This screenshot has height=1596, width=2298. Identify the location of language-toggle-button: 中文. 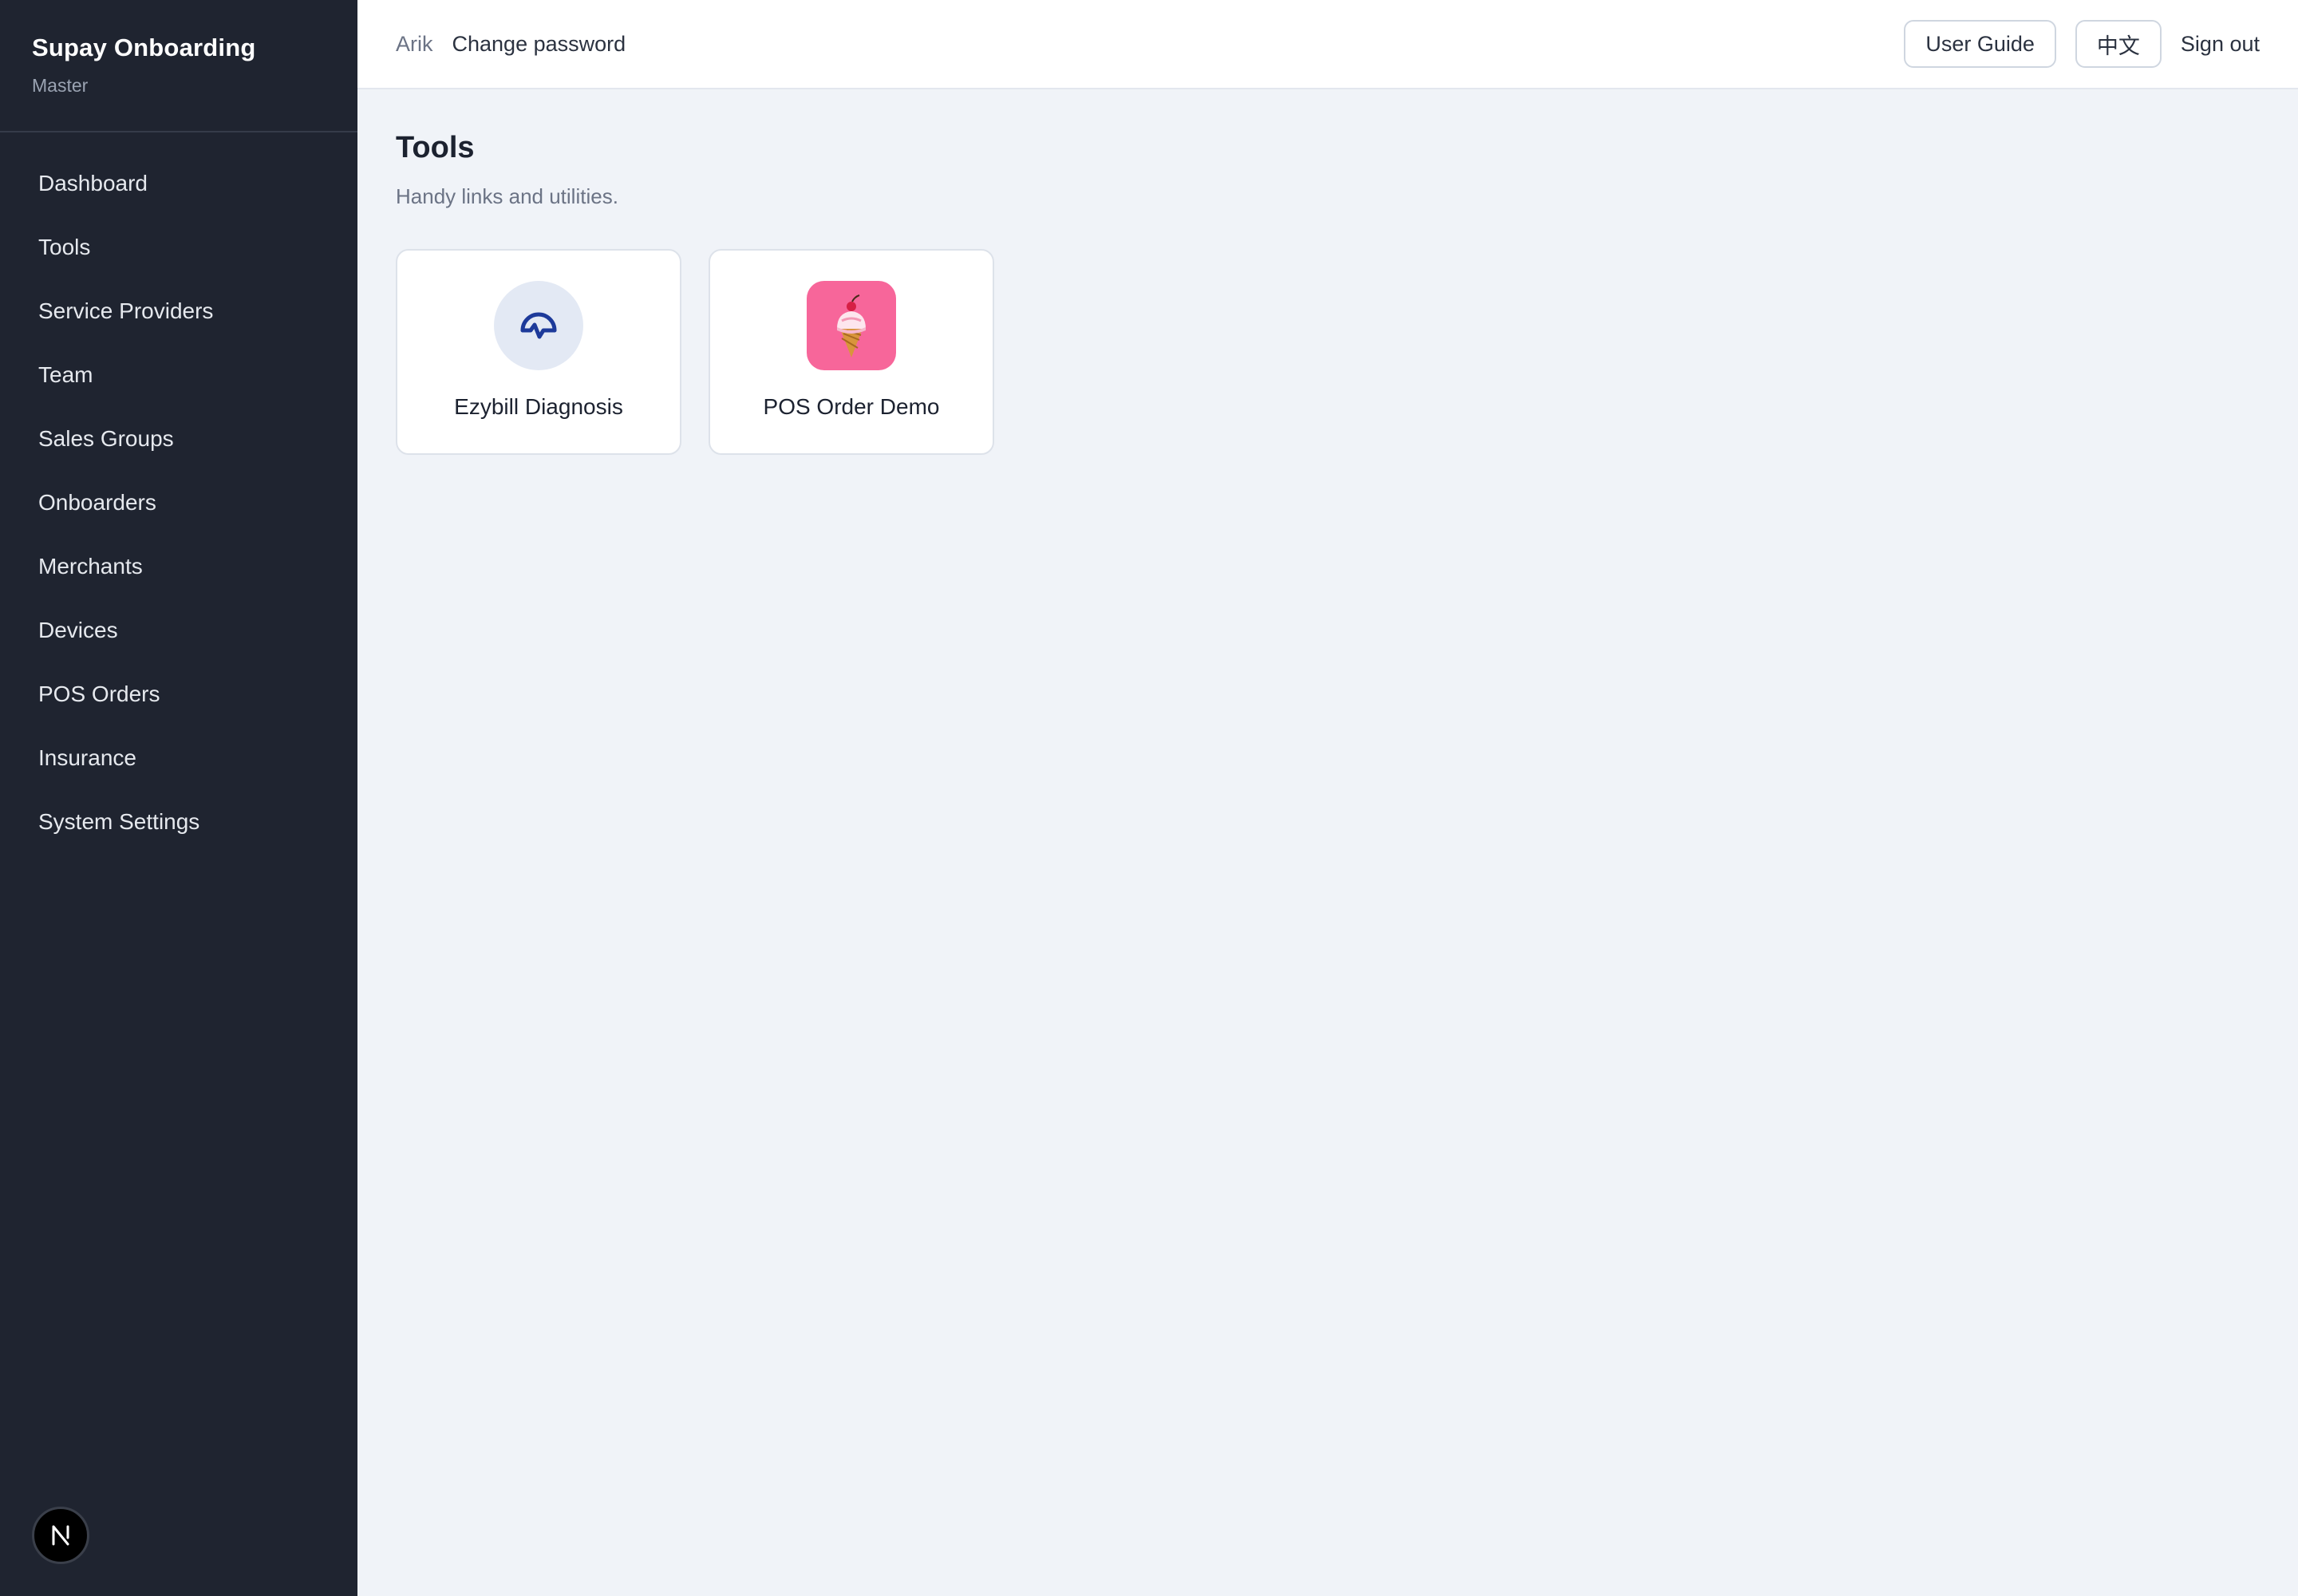
(2119, 44).